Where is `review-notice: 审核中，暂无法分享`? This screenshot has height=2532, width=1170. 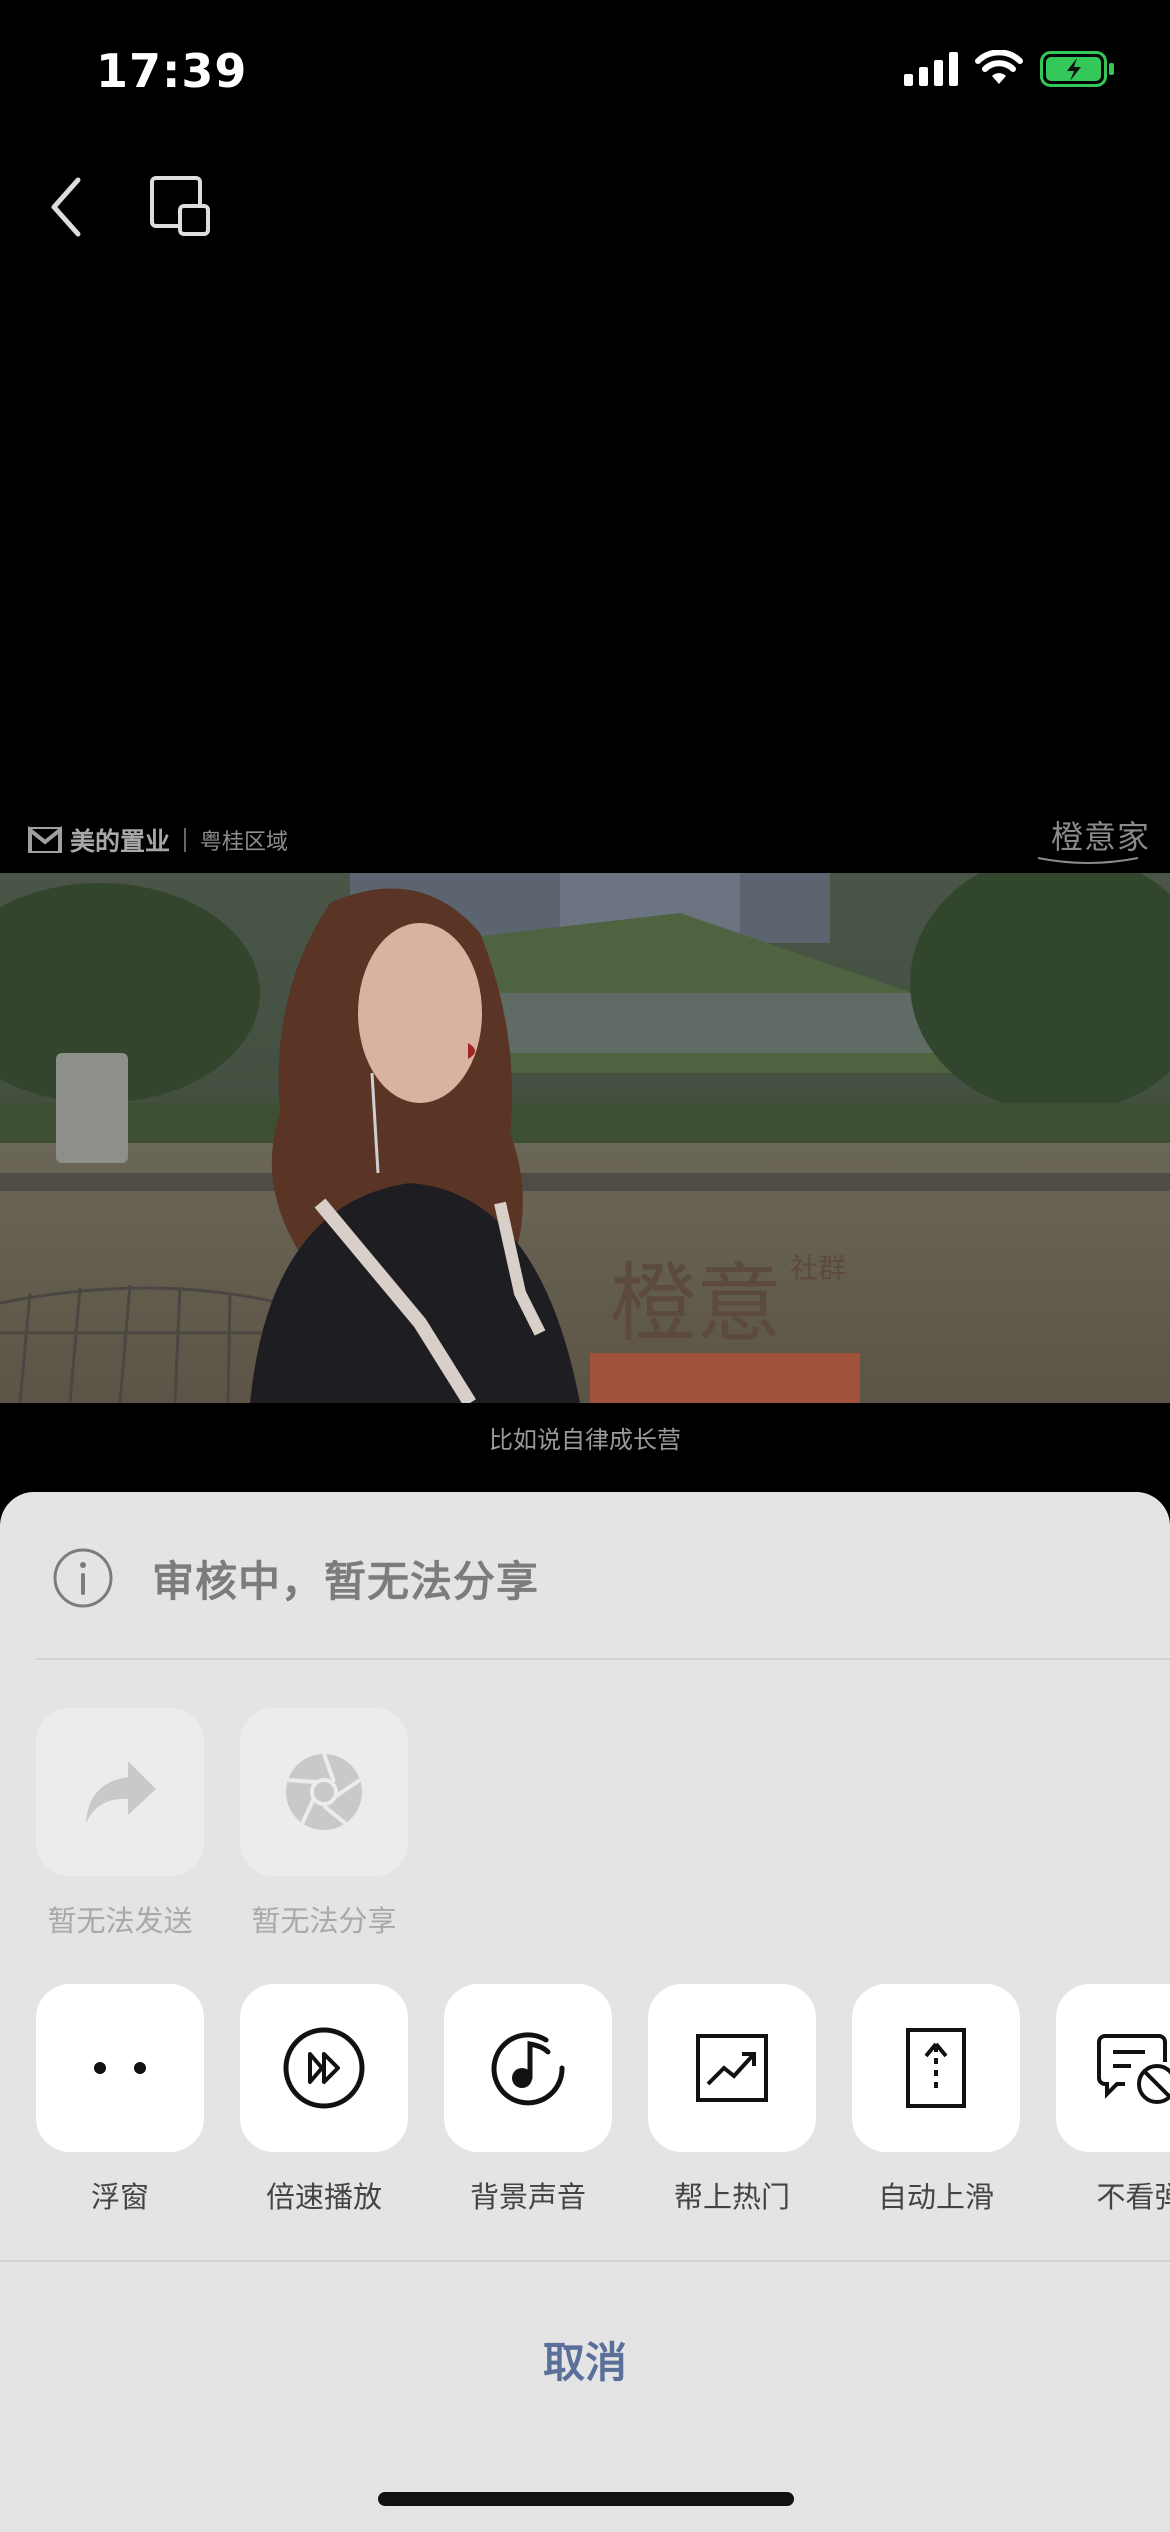
review-notice: 审核中，暂无法分享 is located at coordinates (295, 1578).